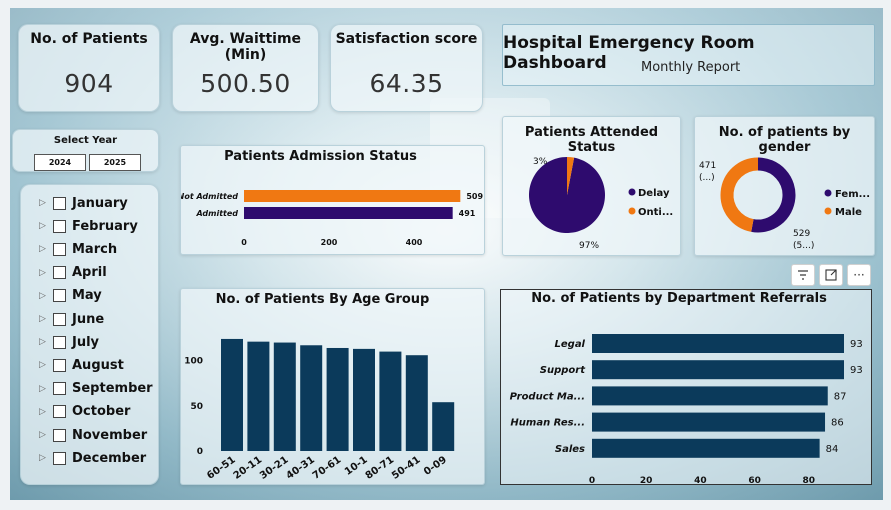  I want to click on month-item-january: ▷ January, so click(83, 203).